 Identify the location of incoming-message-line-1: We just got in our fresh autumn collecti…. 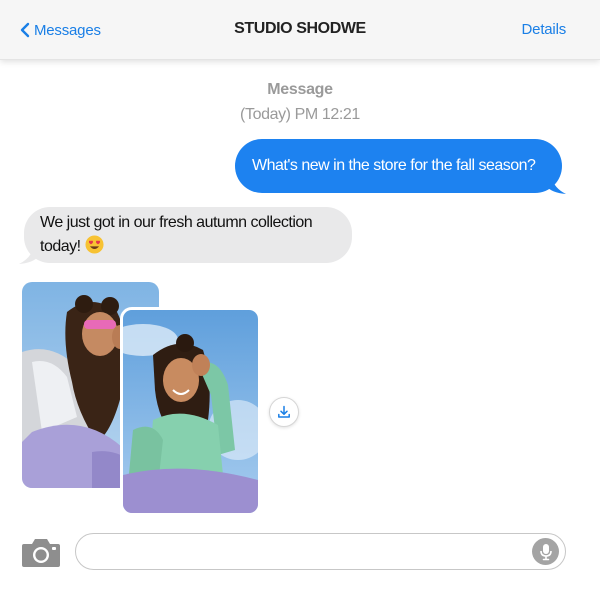
(176, 222).